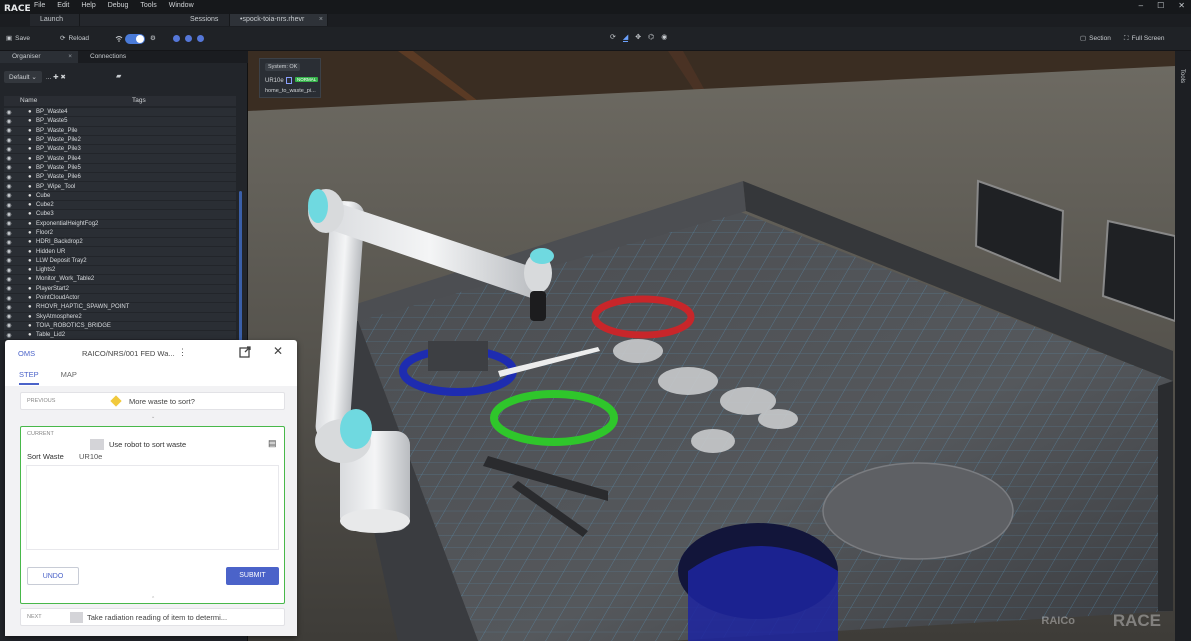  I want to click on save-button: ▣ Save, so click(18, 38).